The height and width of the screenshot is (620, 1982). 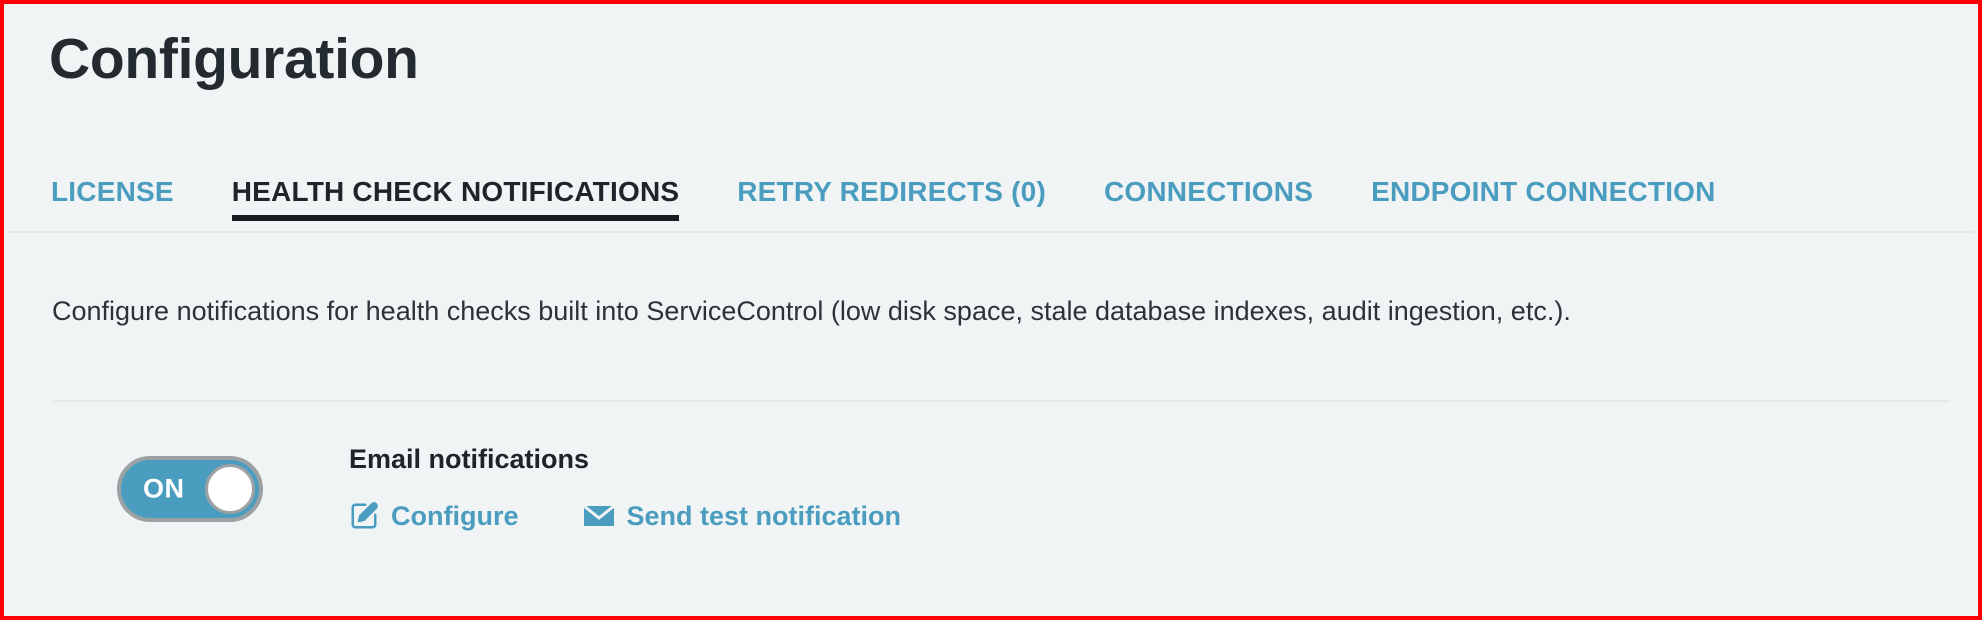 What do you see at coordinates (455, 191) in the screenshot?
I see `tab-label: HEALTH CHECK NOTIFICATIONS` at bounding box center [455, 191].